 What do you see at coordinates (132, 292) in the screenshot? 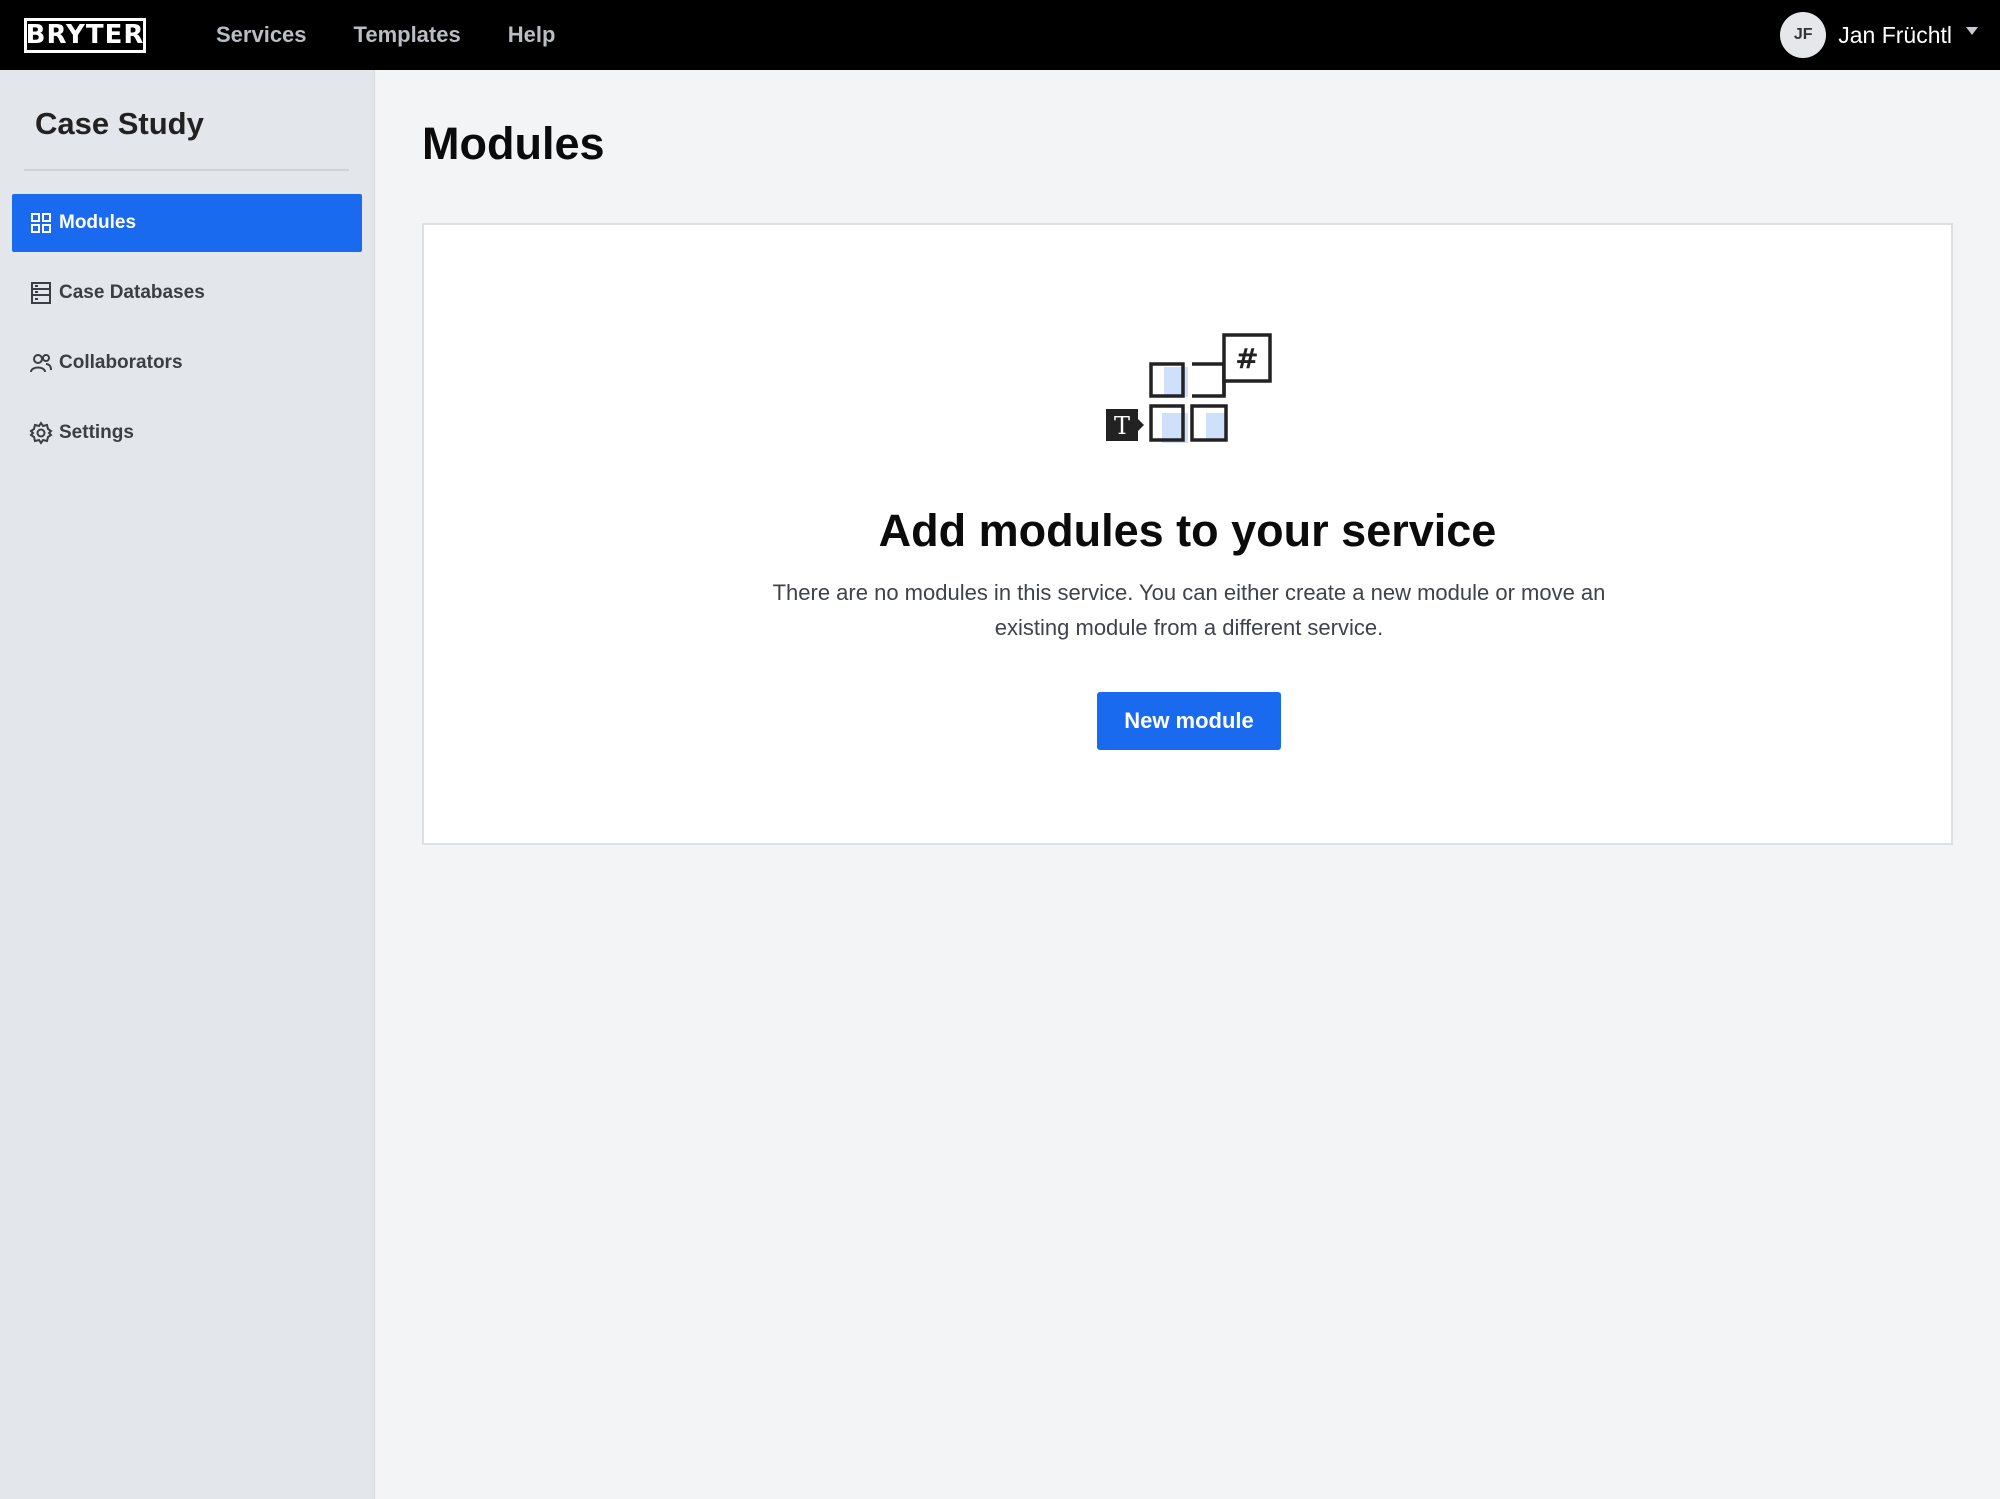
I see `sidebar-item-label: Case Databases` at bounding box center [132, 292].